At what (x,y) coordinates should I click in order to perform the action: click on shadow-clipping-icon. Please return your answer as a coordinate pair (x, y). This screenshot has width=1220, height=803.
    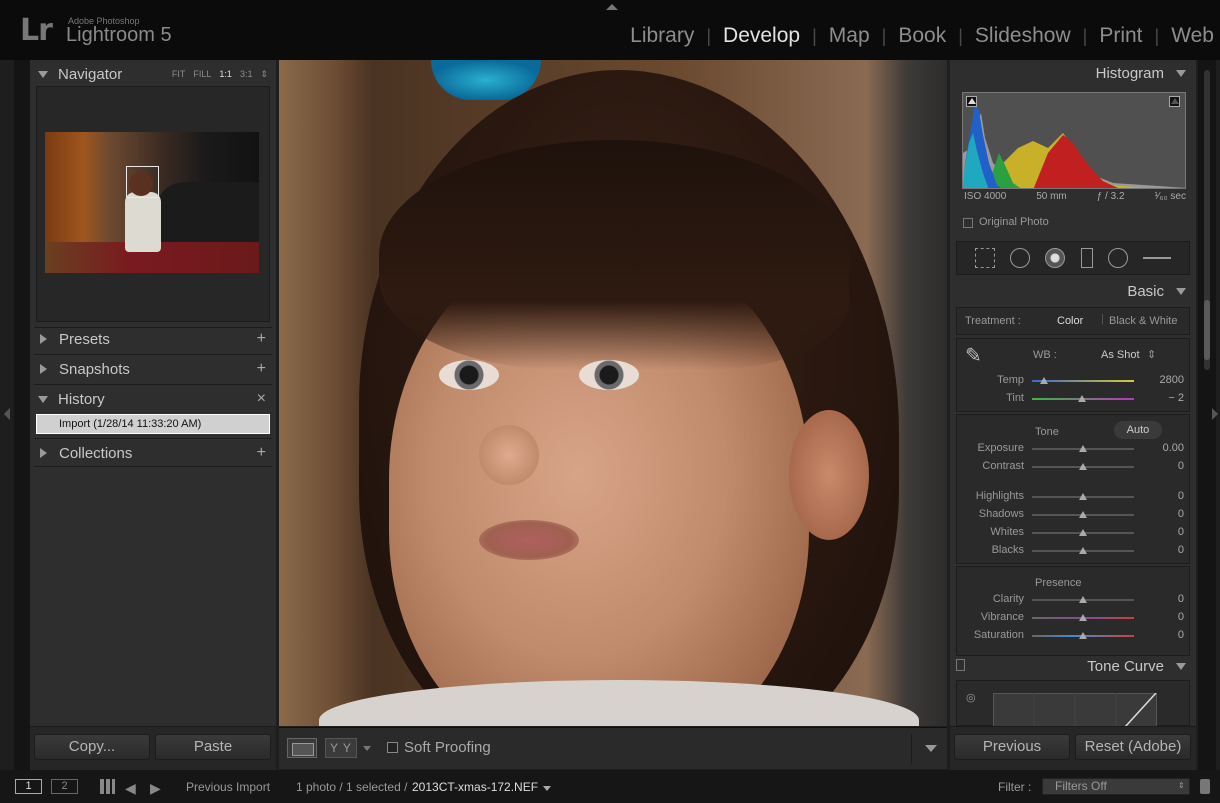
    Looking at the image, I should click on (971, 101).